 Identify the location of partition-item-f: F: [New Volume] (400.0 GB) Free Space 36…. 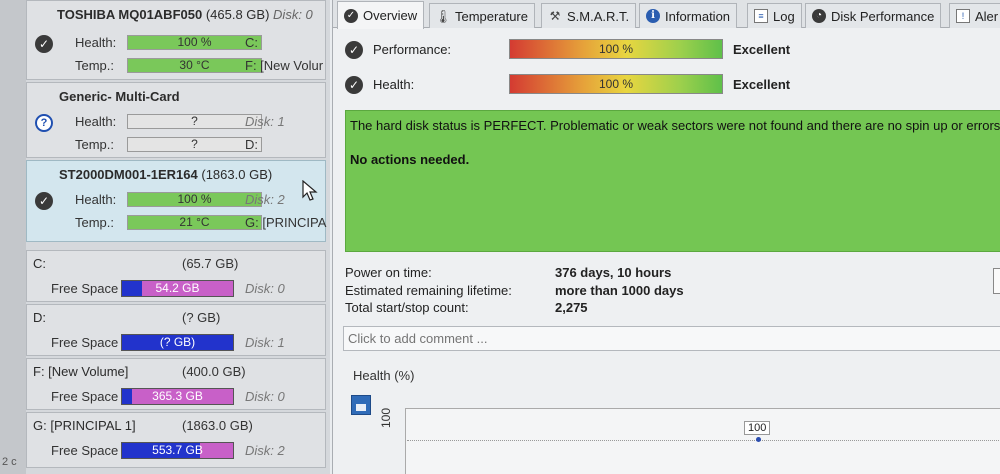
(176, 384).